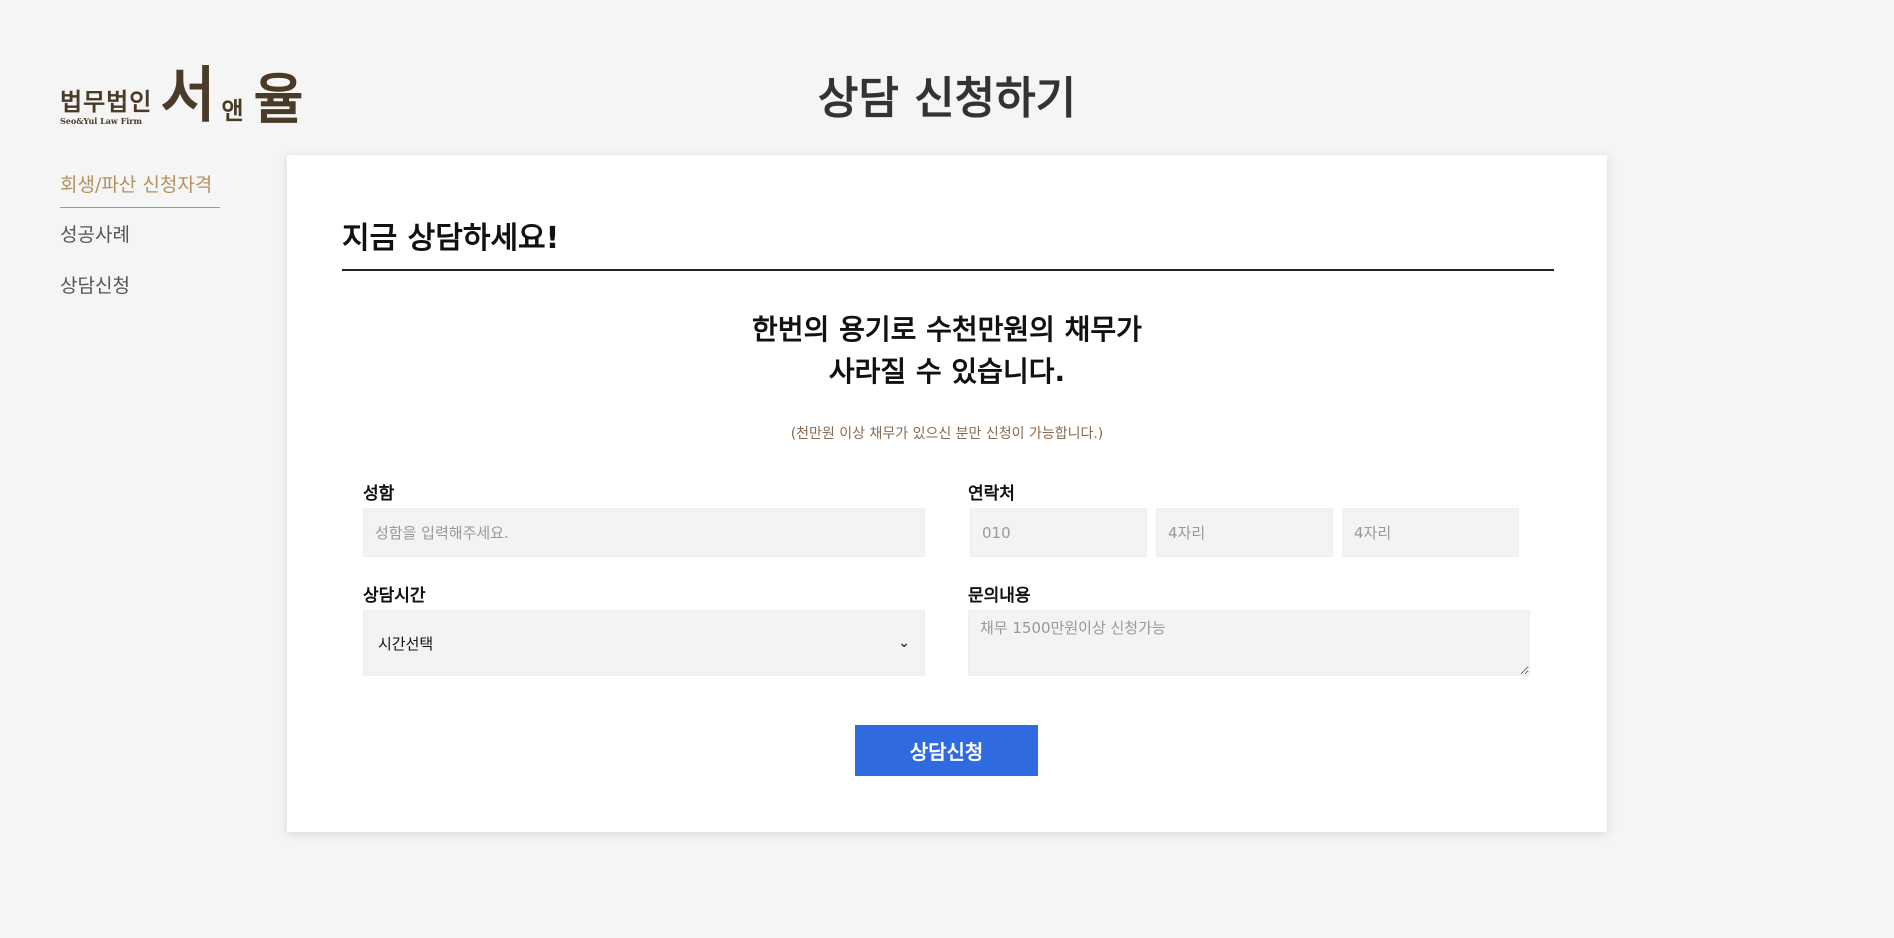 This screenshot has height=938, width=1894. I want to click on eligibility-note: (천만원 이상 채무가 있으신 분만 신청이 가능합니다.), so click(947, 434).